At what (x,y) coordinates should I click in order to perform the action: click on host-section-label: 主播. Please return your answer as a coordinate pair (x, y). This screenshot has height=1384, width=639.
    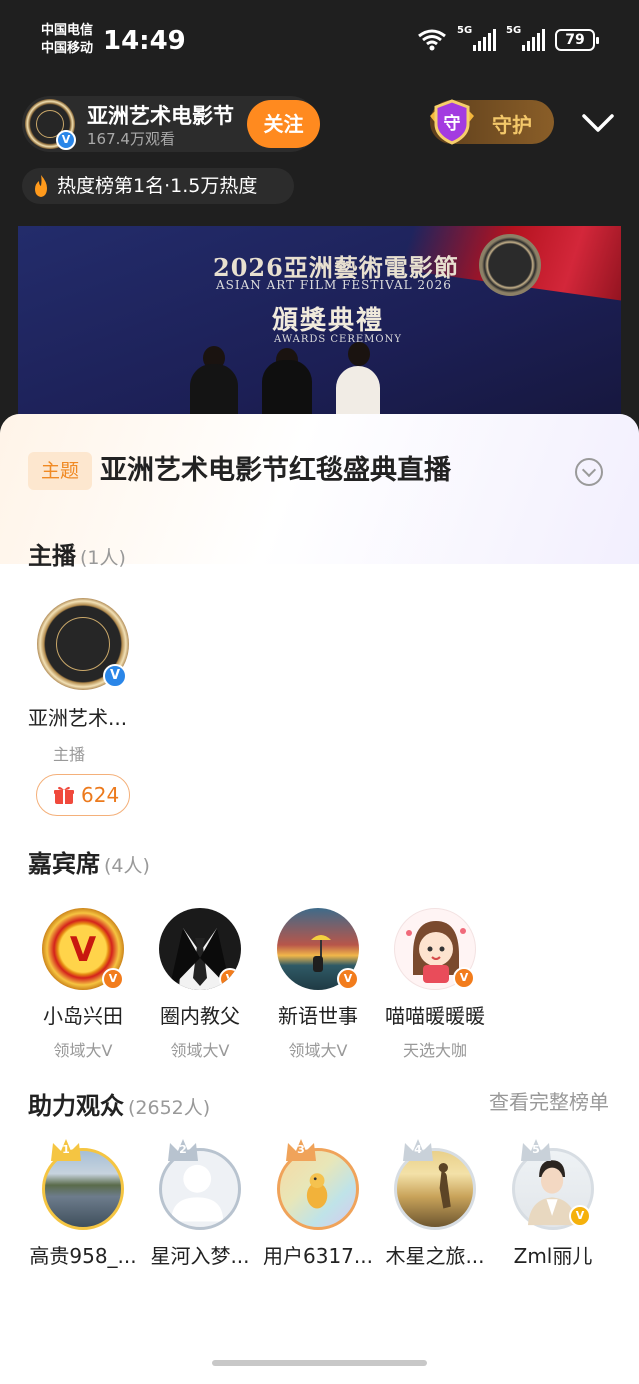
    Looking at the image, I should click on (52, 556).